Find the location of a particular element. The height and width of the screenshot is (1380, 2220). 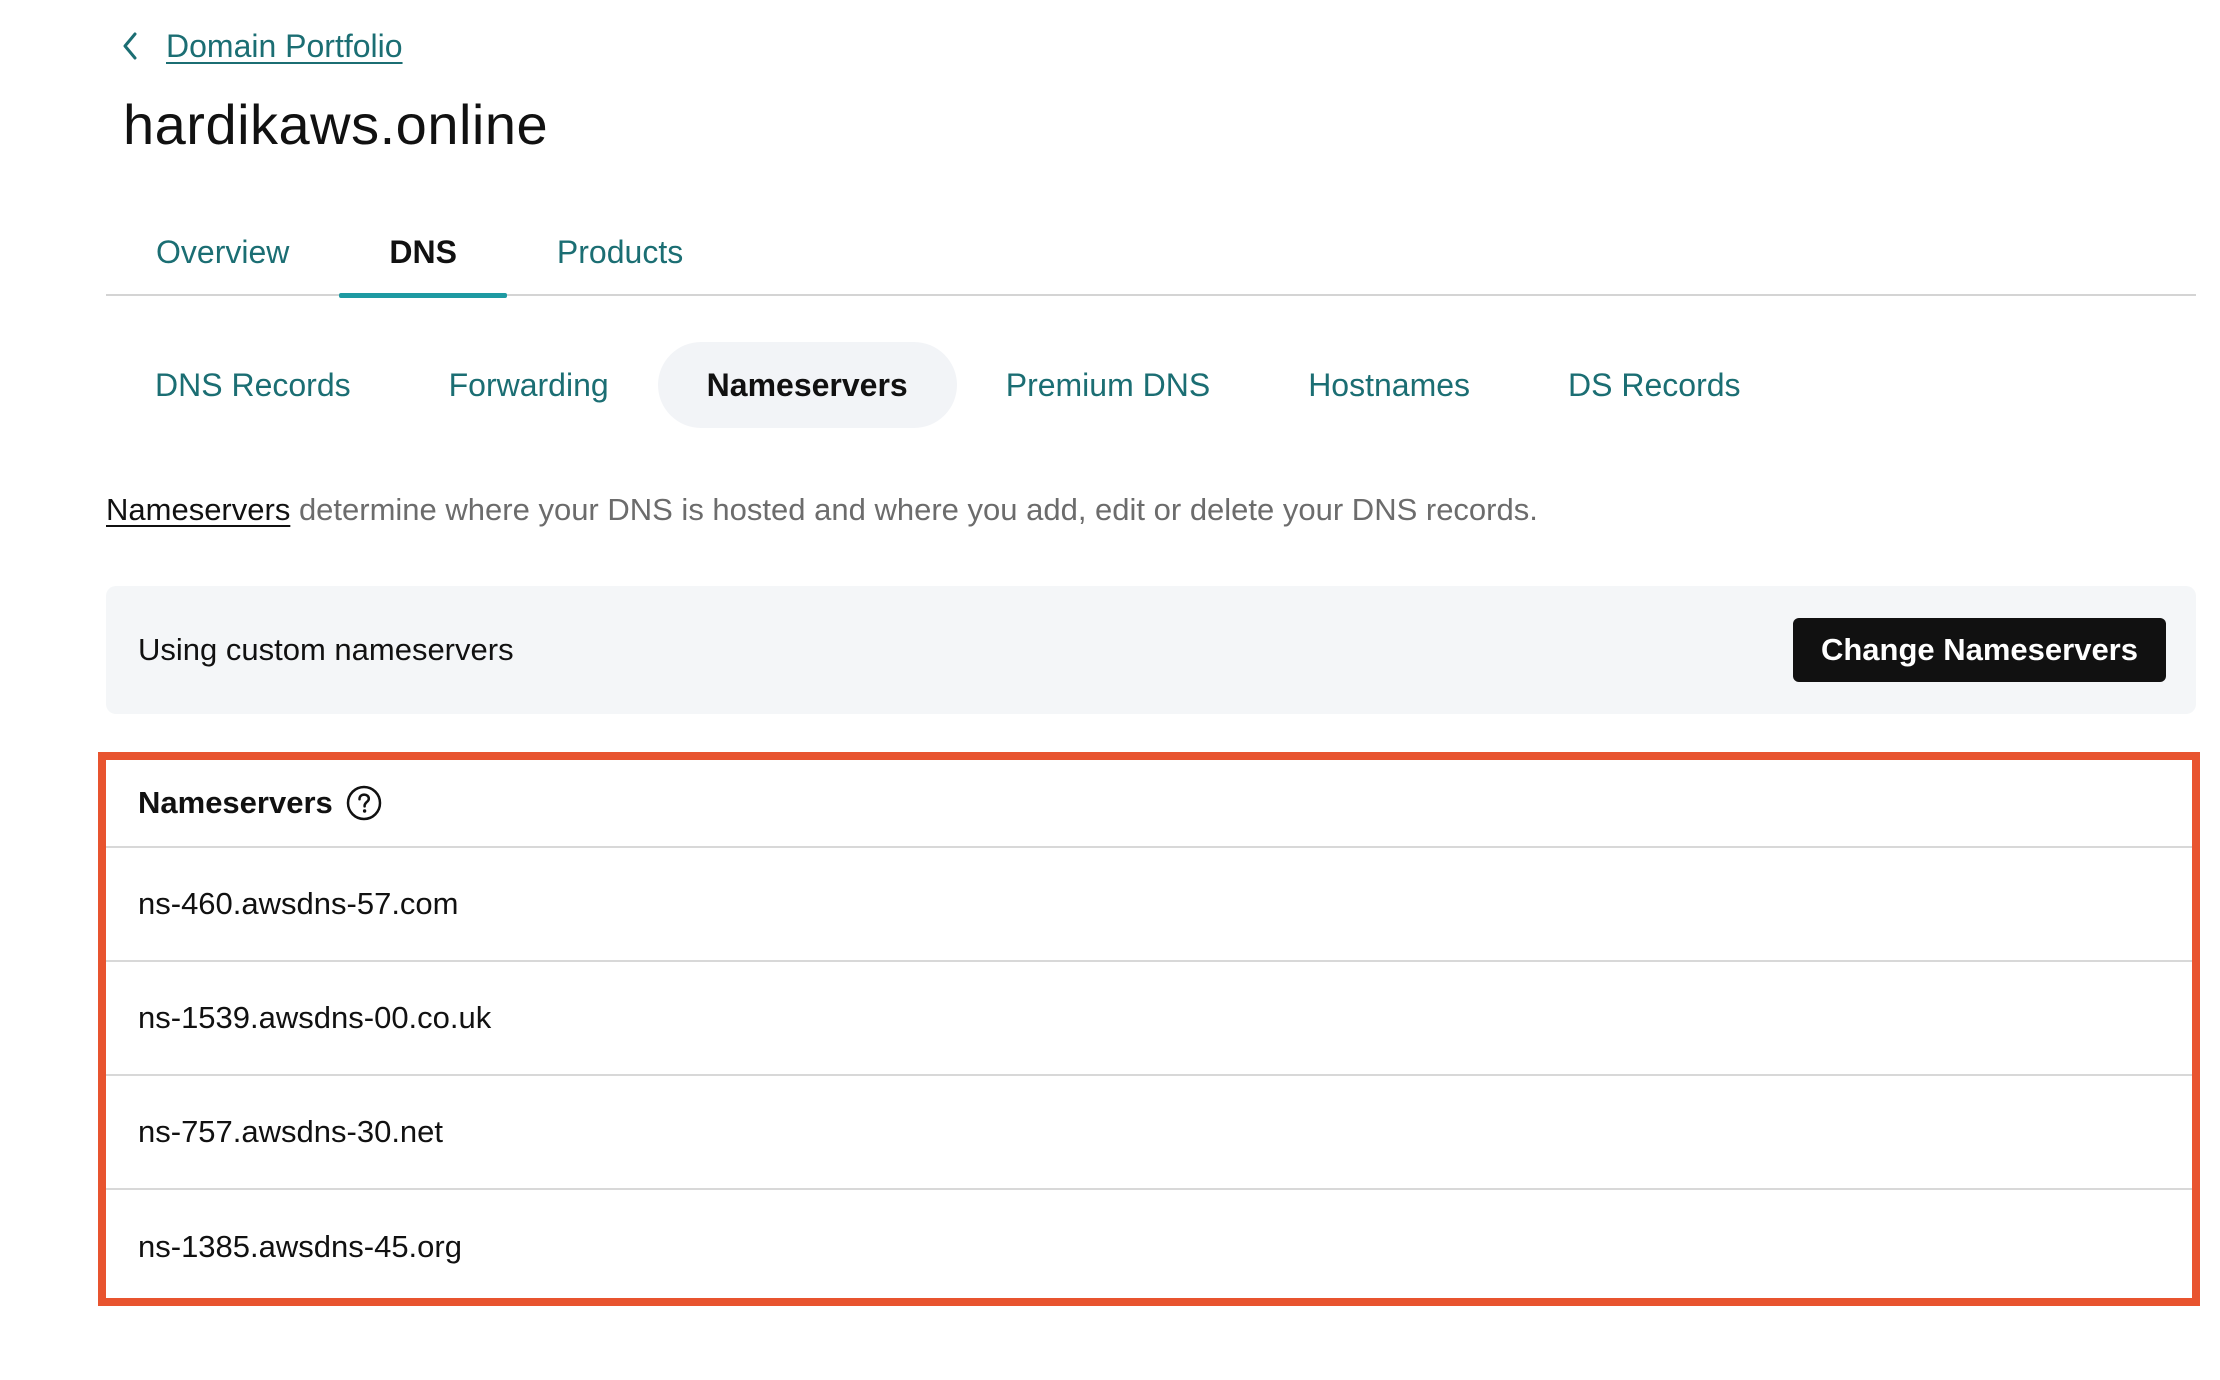

subtab-premium-dns: Premium DNS is located at coordinates (1108, 385).